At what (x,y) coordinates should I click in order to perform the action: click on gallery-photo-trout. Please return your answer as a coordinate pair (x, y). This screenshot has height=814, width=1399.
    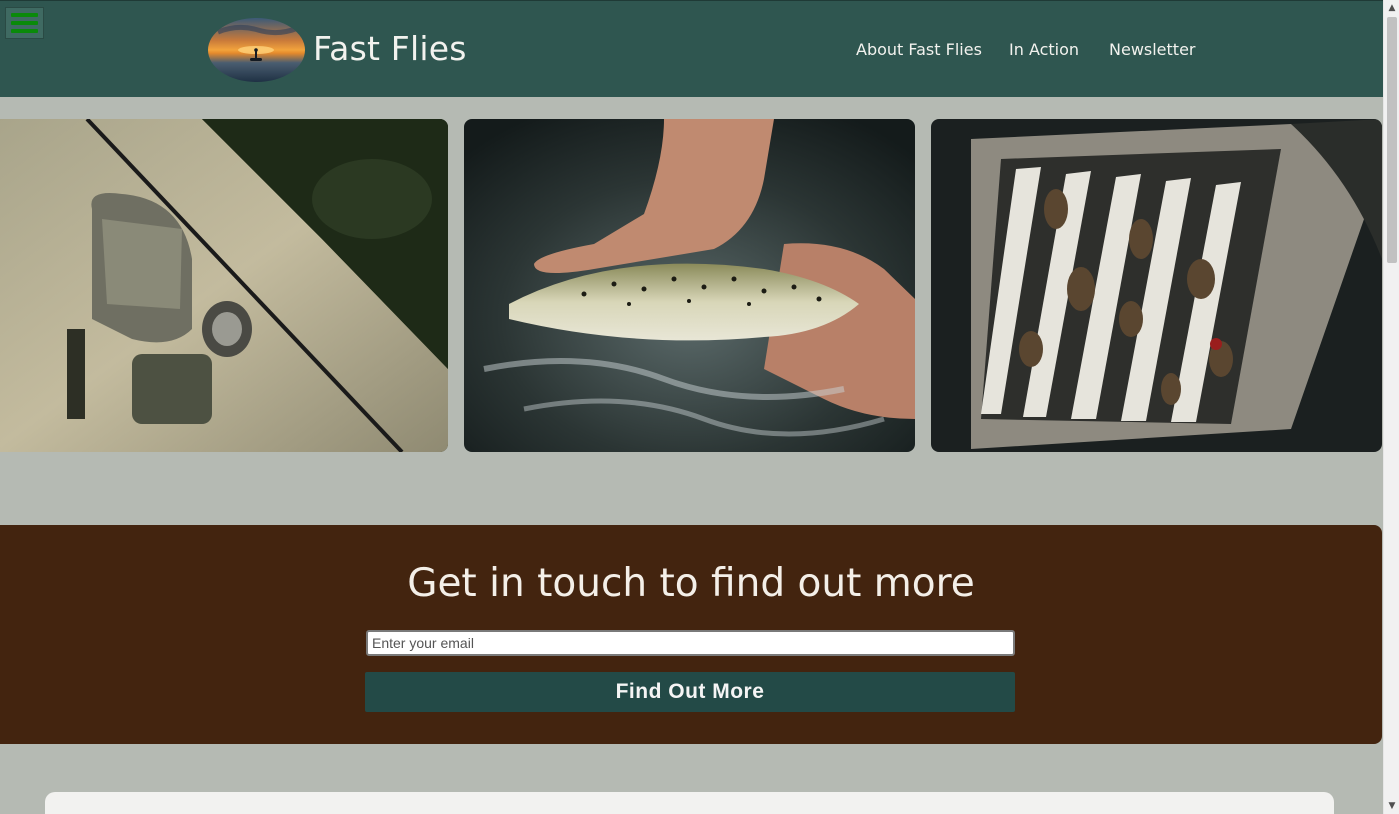
    Looking at the image, I should click on (689, 285).